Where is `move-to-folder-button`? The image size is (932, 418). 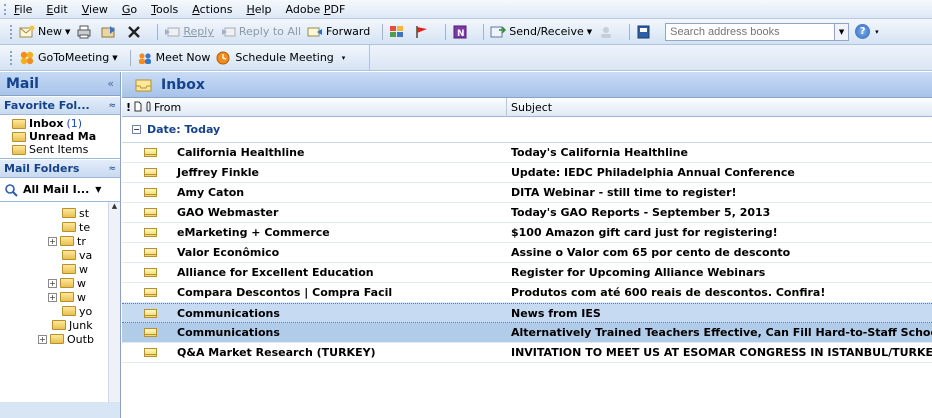 move-to-folder-button is located at coordinates (110, 32).